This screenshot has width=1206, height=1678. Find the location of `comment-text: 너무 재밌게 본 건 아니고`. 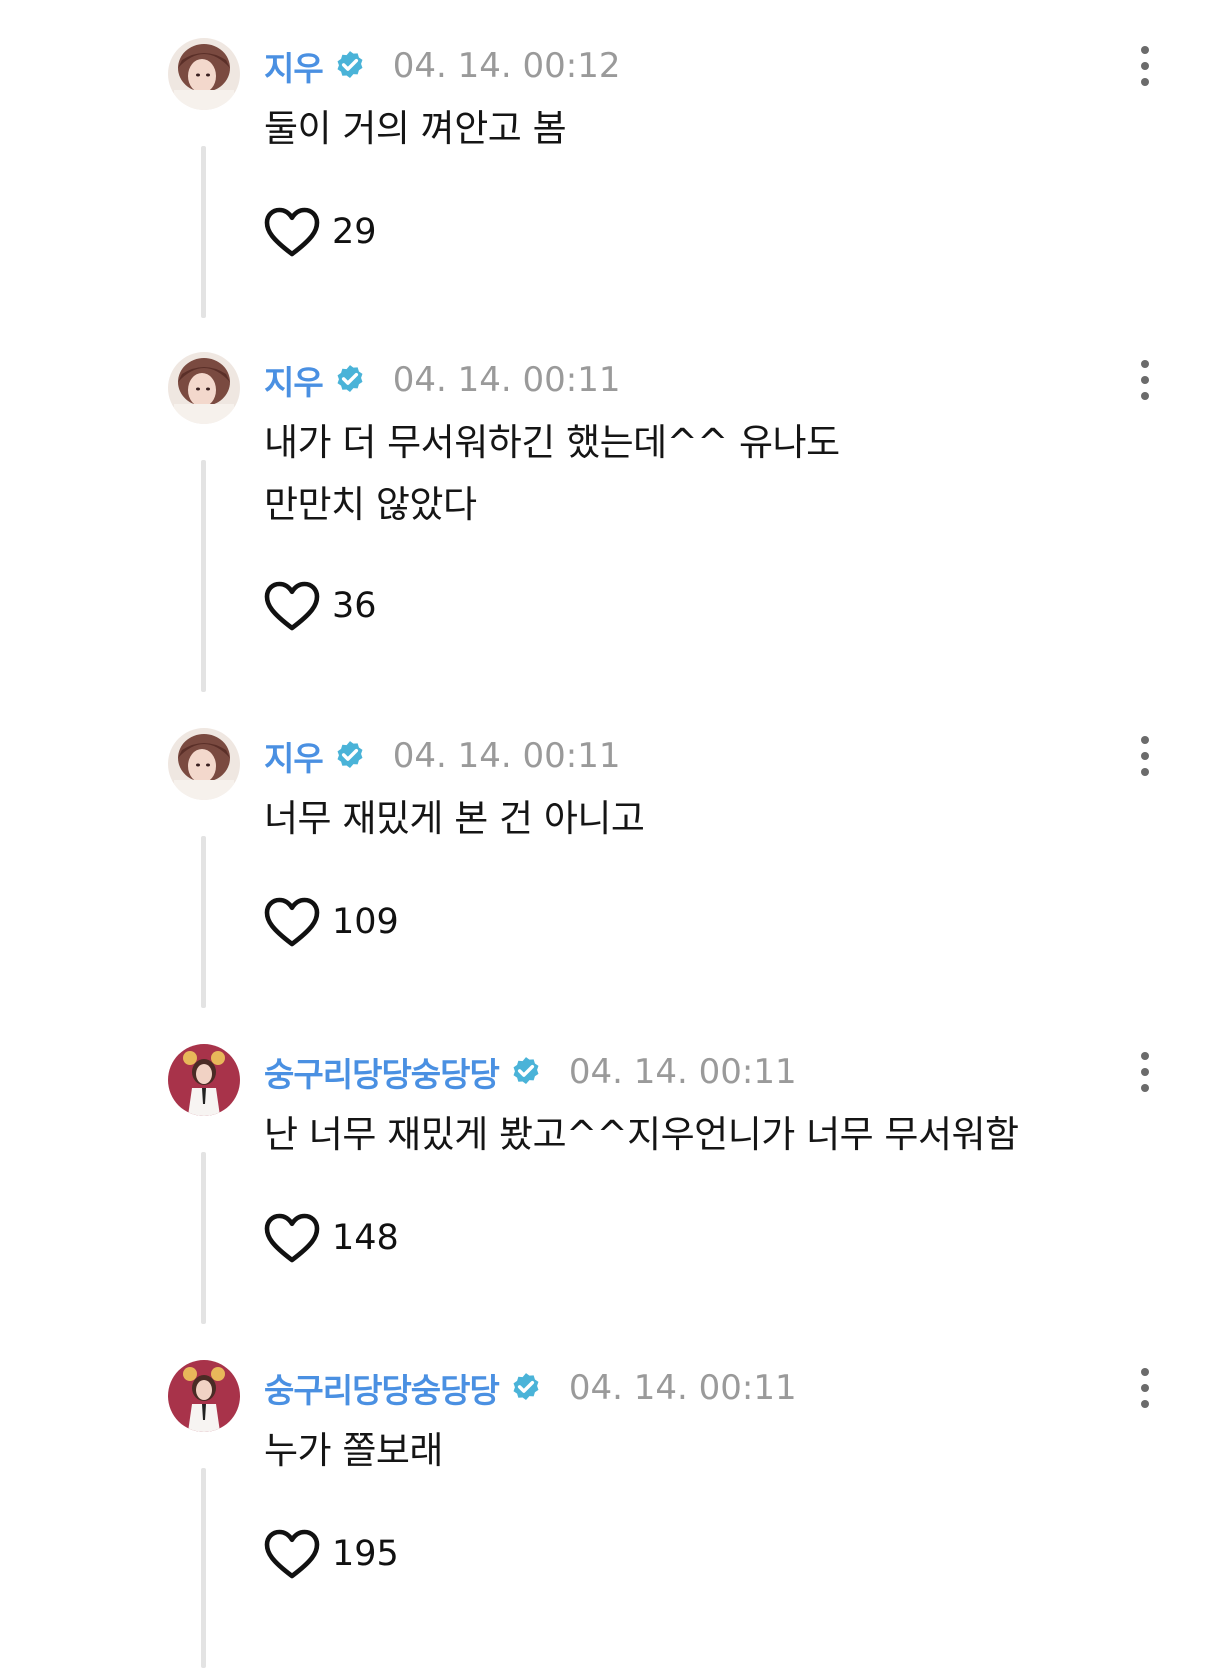

comment-text: 너무 재밌게 본 건 아니고 is located at coordinates (454, 818).